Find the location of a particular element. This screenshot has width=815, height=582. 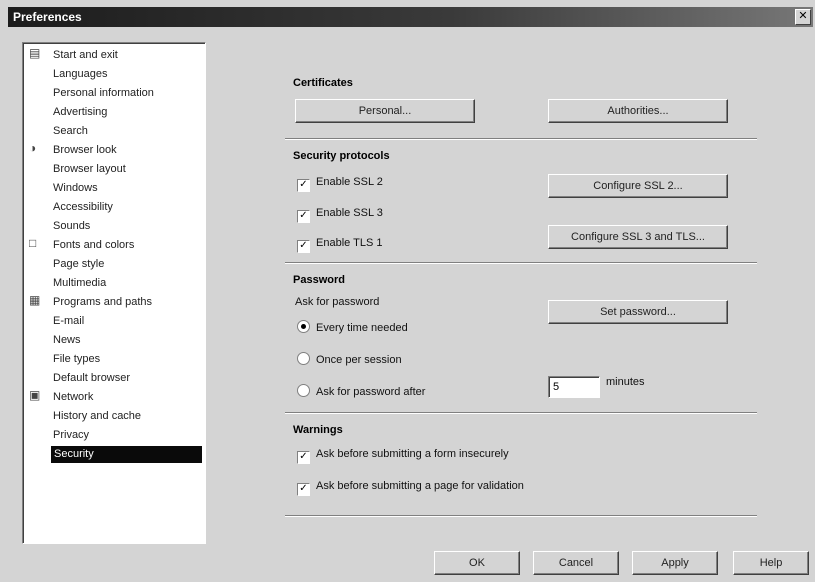

cancel-button: Cancel is located at coordinates (576, 563).